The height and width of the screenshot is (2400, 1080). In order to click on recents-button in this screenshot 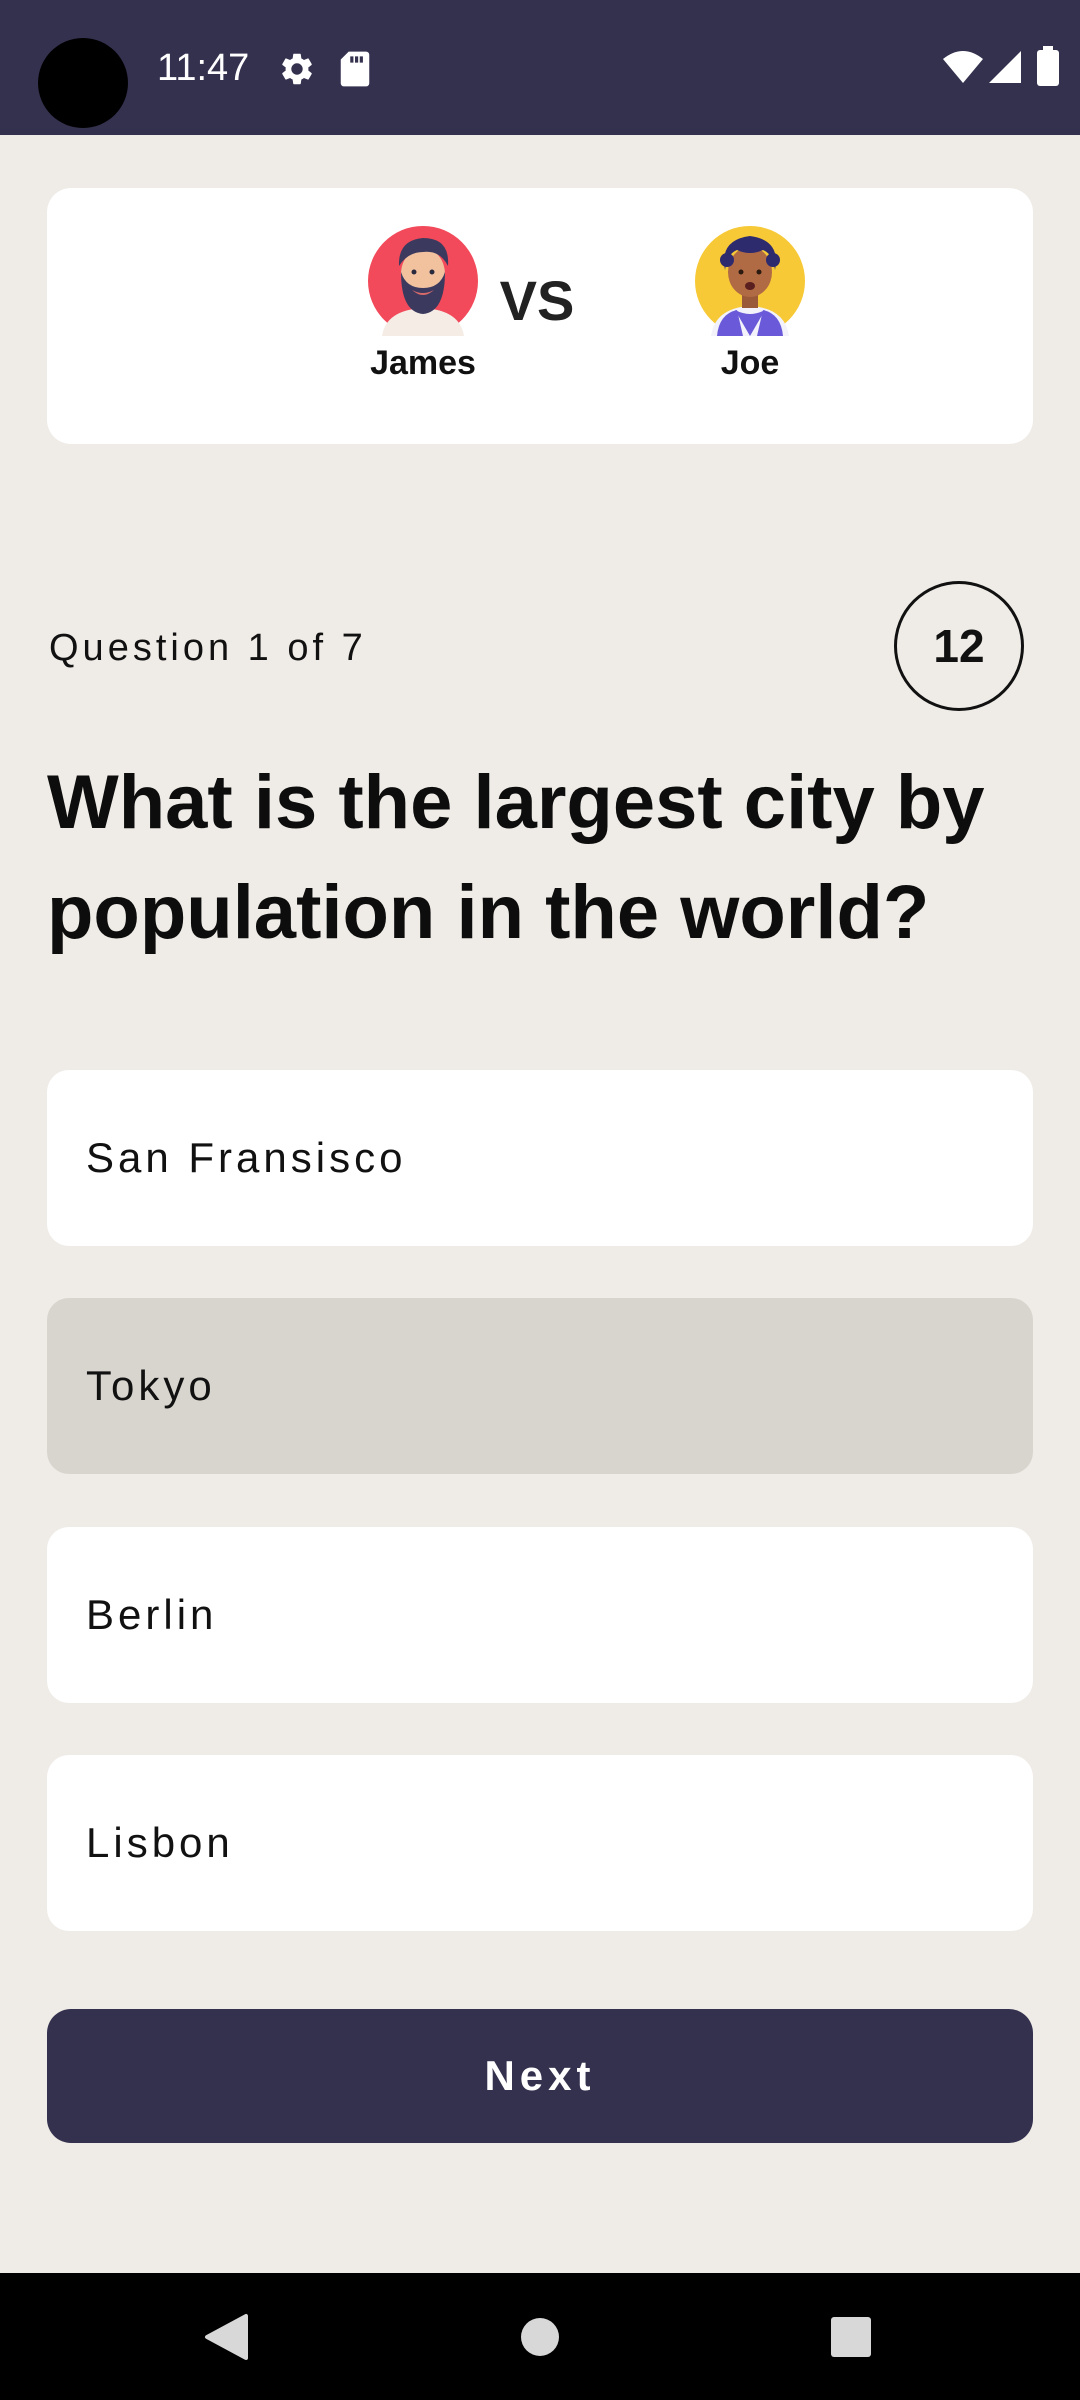, I will do `click(851, 2336)`.